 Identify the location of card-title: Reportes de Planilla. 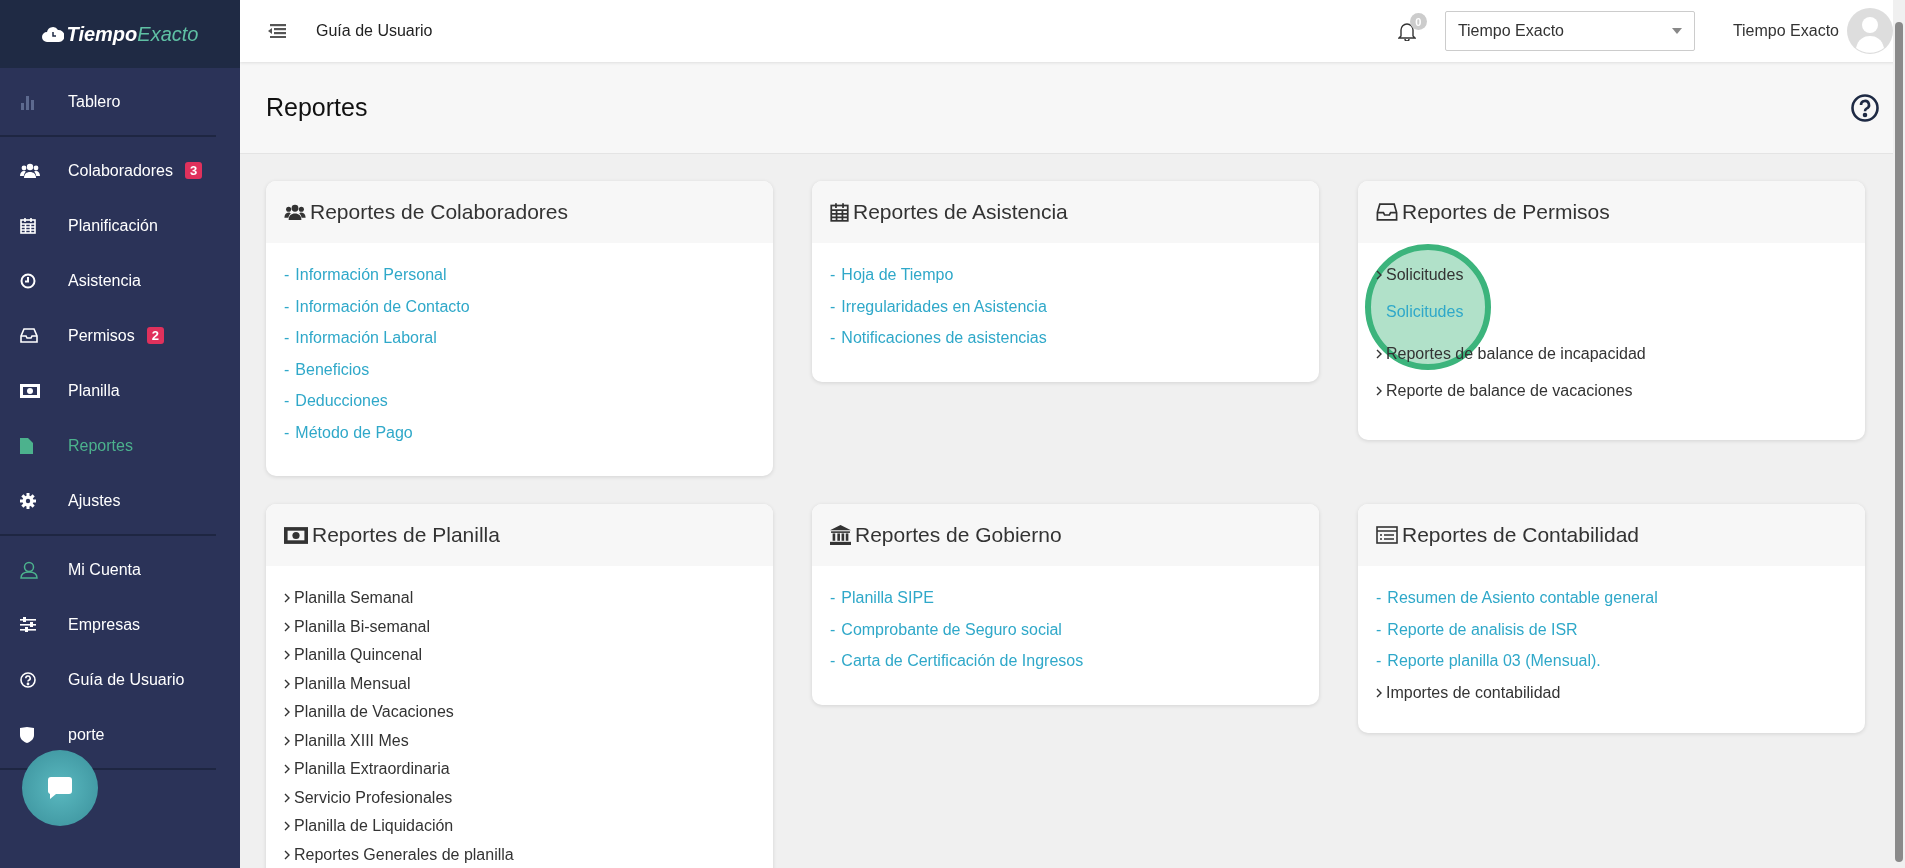
(406, 535).